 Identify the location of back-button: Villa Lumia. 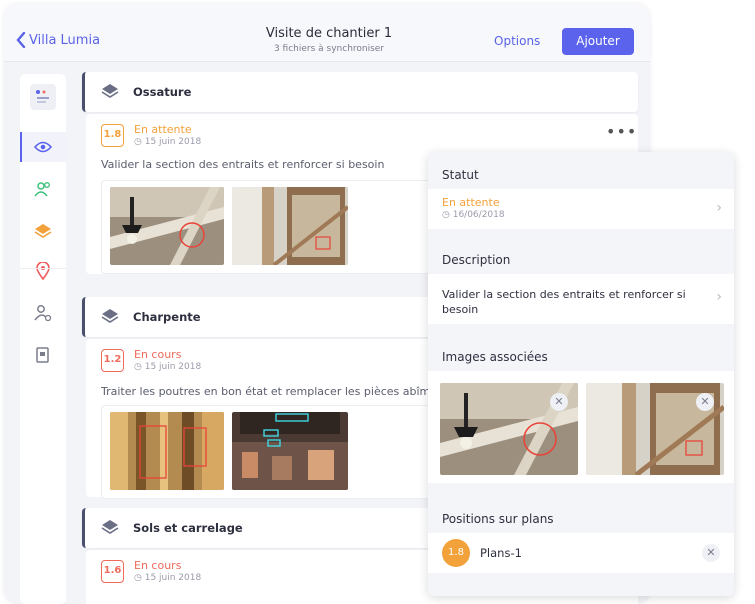
(58, 40).